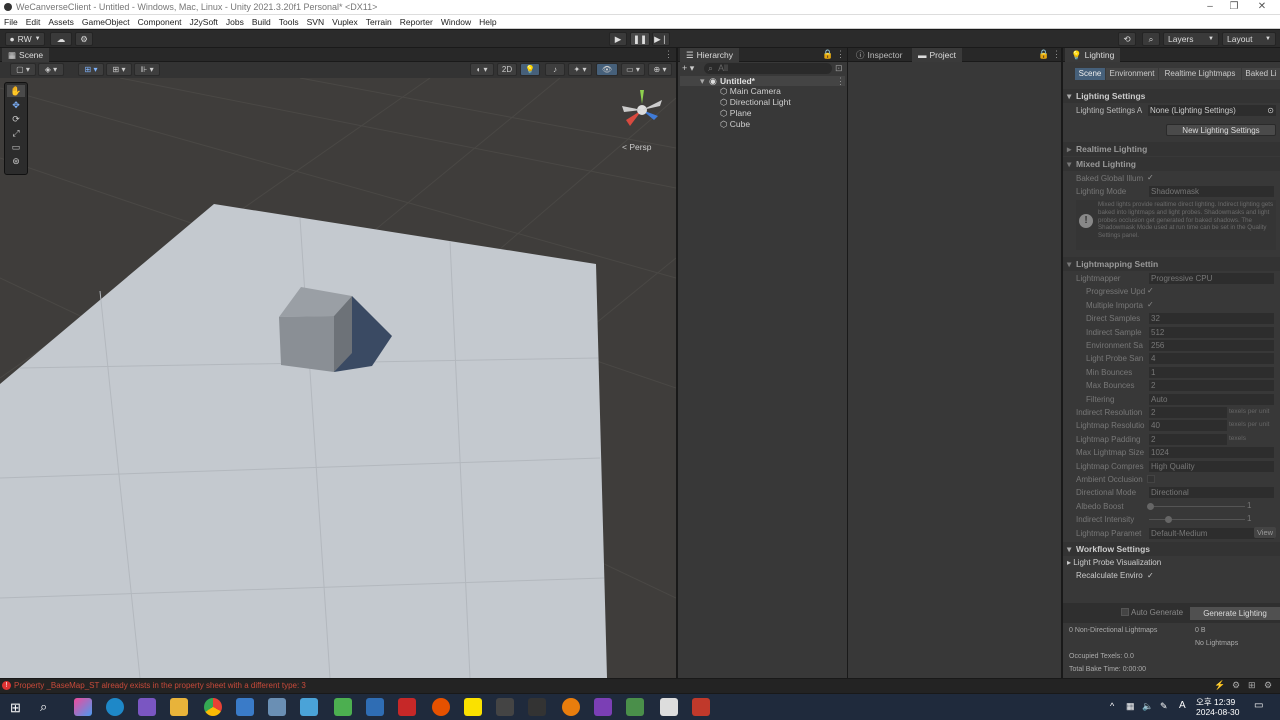  Describe the element at coordinates (1197, 506) in the screenshot. I see `slider-track` at that location.